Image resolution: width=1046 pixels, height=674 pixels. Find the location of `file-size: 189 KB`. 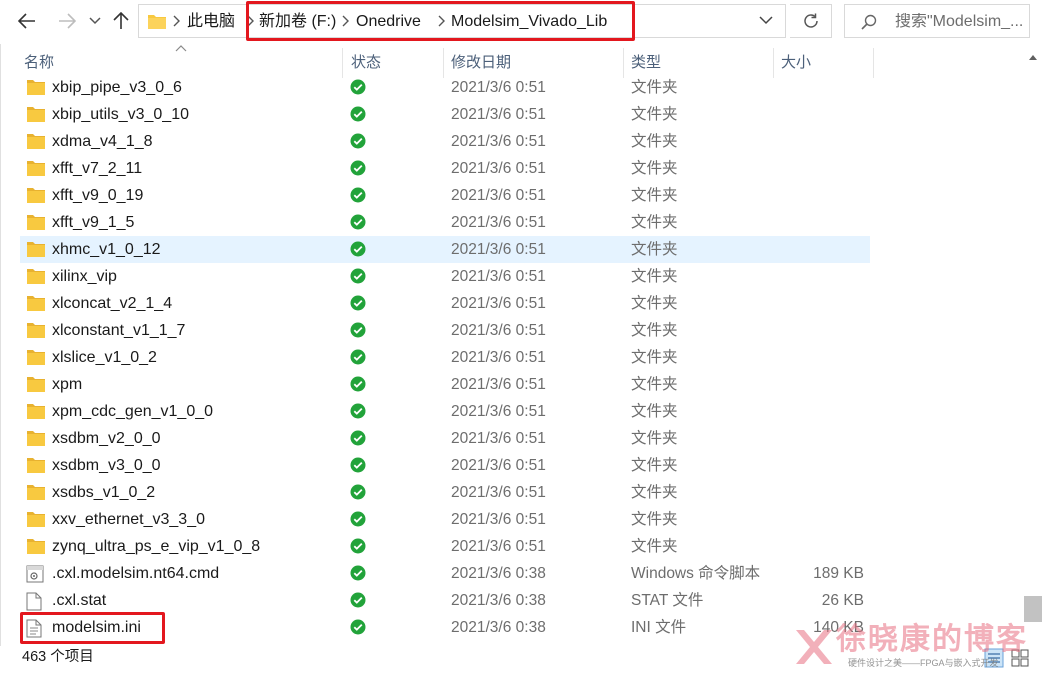

file-size: 189 KB is located at coordinates (838, 573).